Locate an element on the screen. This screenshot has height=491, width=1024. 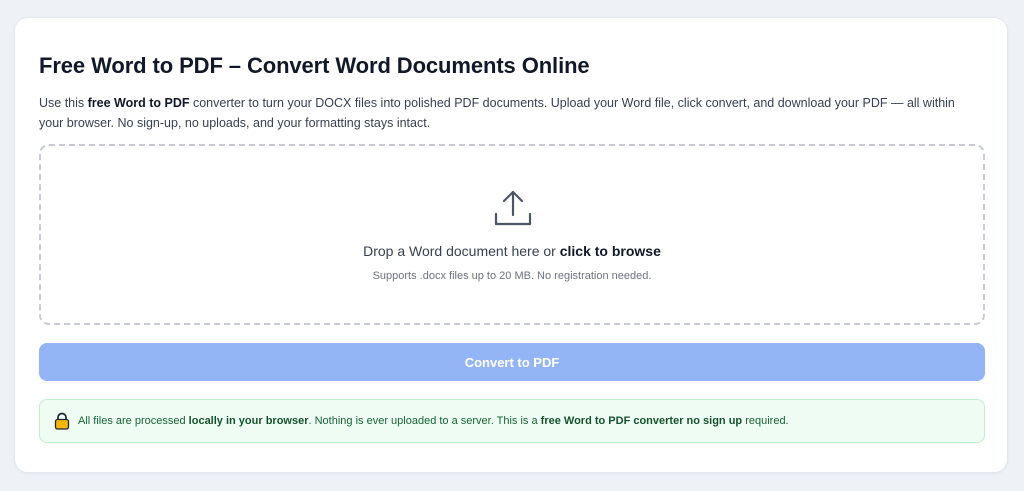
convert-to-pdf-button: Convert to PDF is located at coordinates (512, 362).